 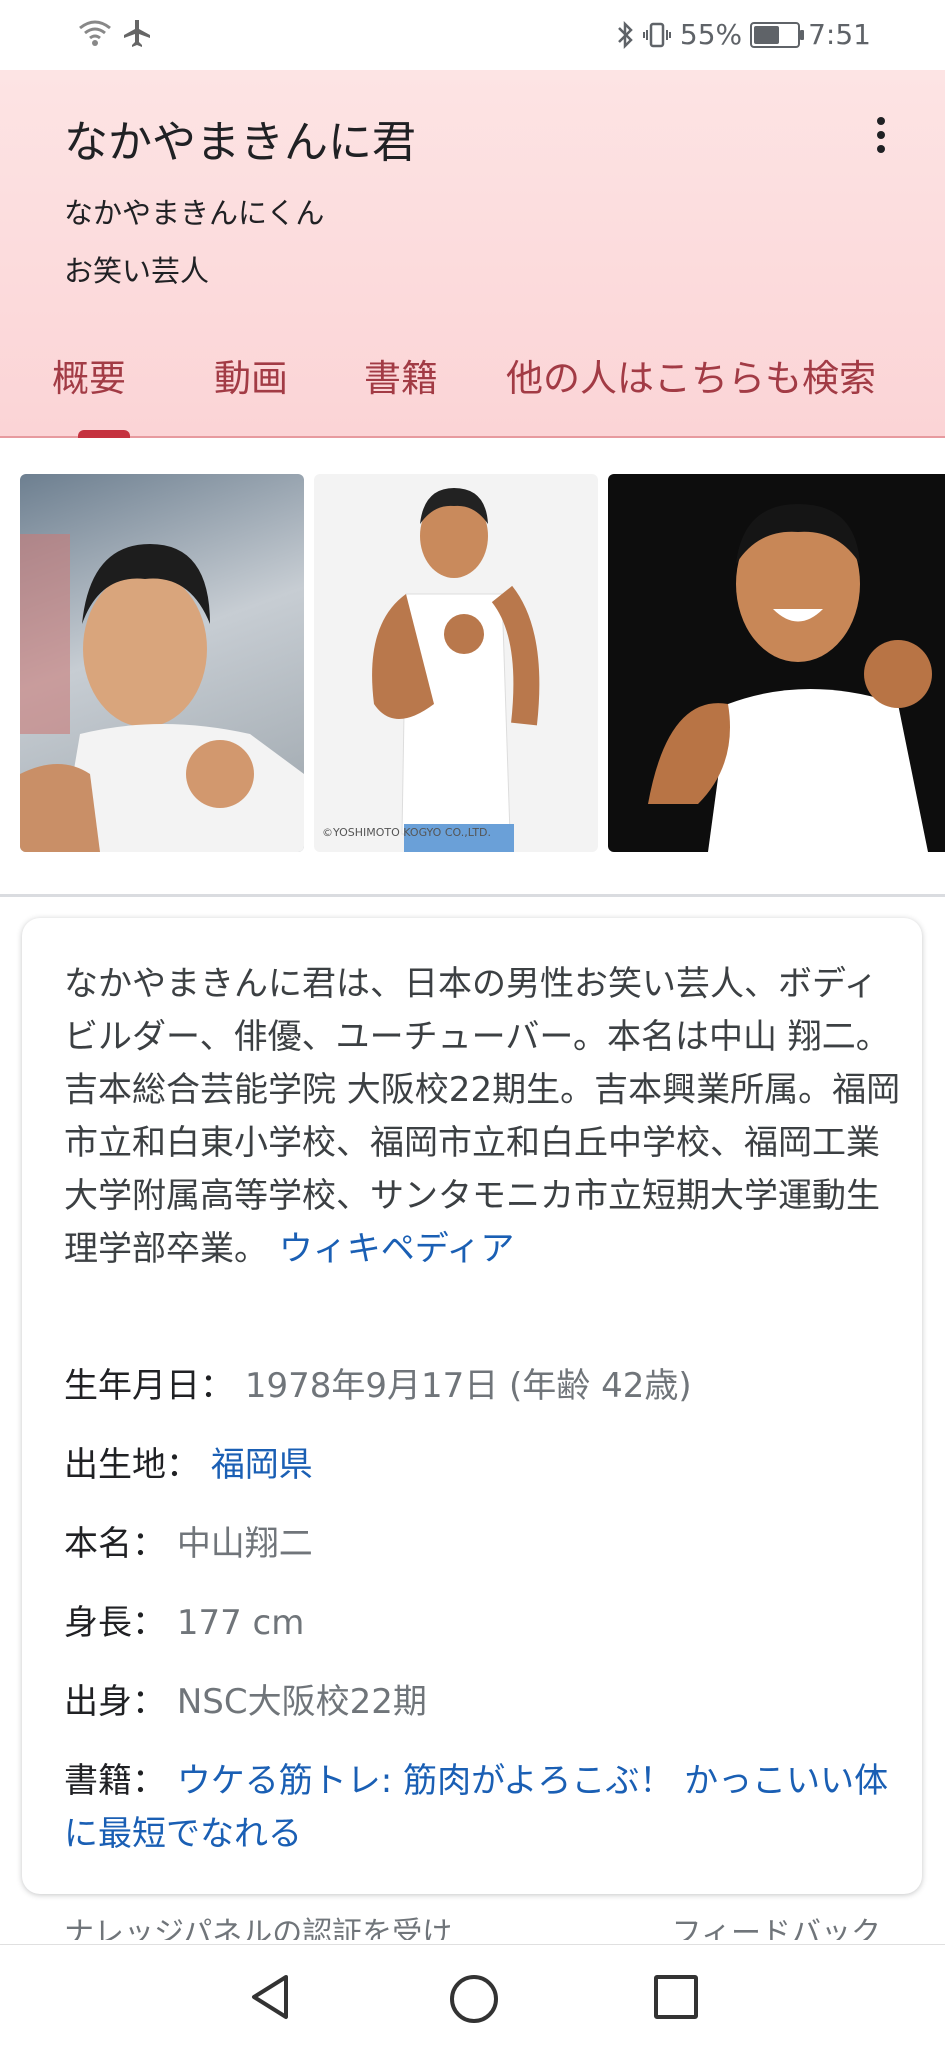 I want to click on photo-2: ©YOSHIMOTO KOGYO CO.,LTD., so click(x=456, y=663).